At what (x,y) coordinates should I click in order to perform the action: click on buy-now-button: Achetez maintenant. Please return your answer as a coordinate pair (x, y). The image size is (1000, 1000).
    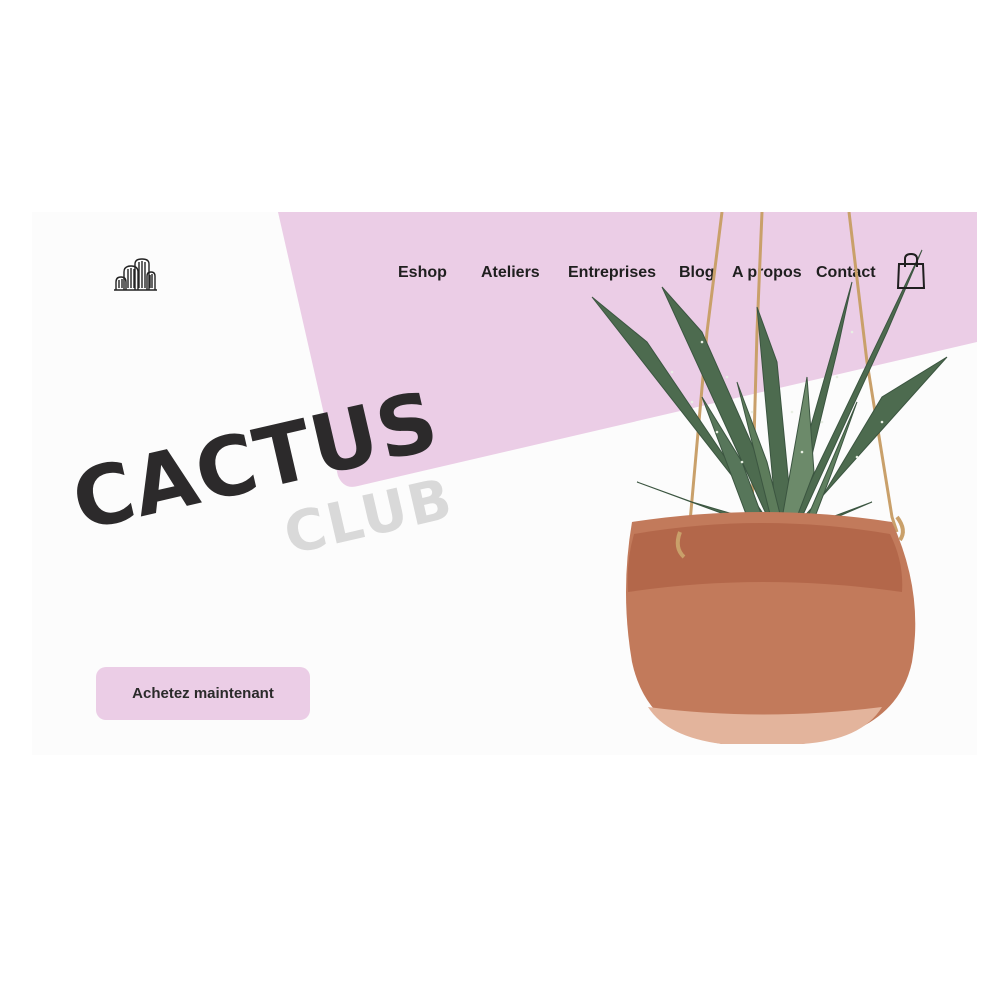
    Looking at the image, I should click on (203, 693).